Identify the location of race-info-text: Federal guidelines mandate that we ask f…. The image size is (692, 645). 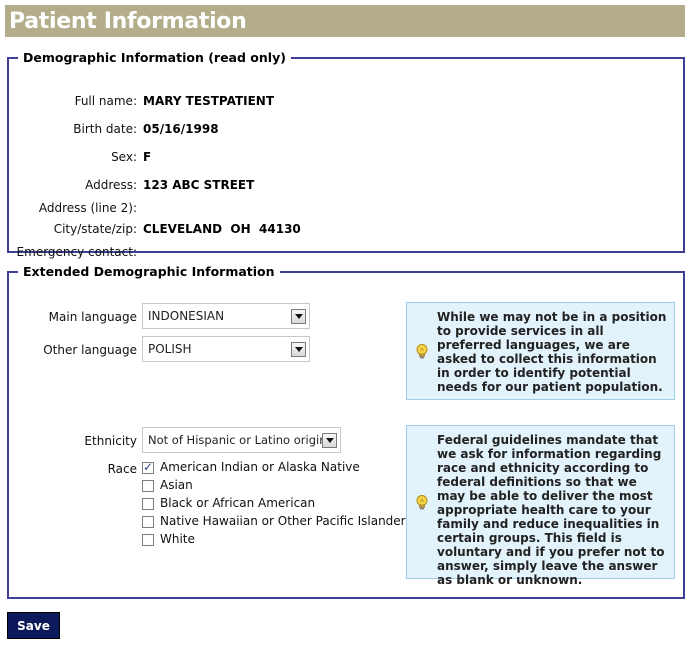
(551, 510).